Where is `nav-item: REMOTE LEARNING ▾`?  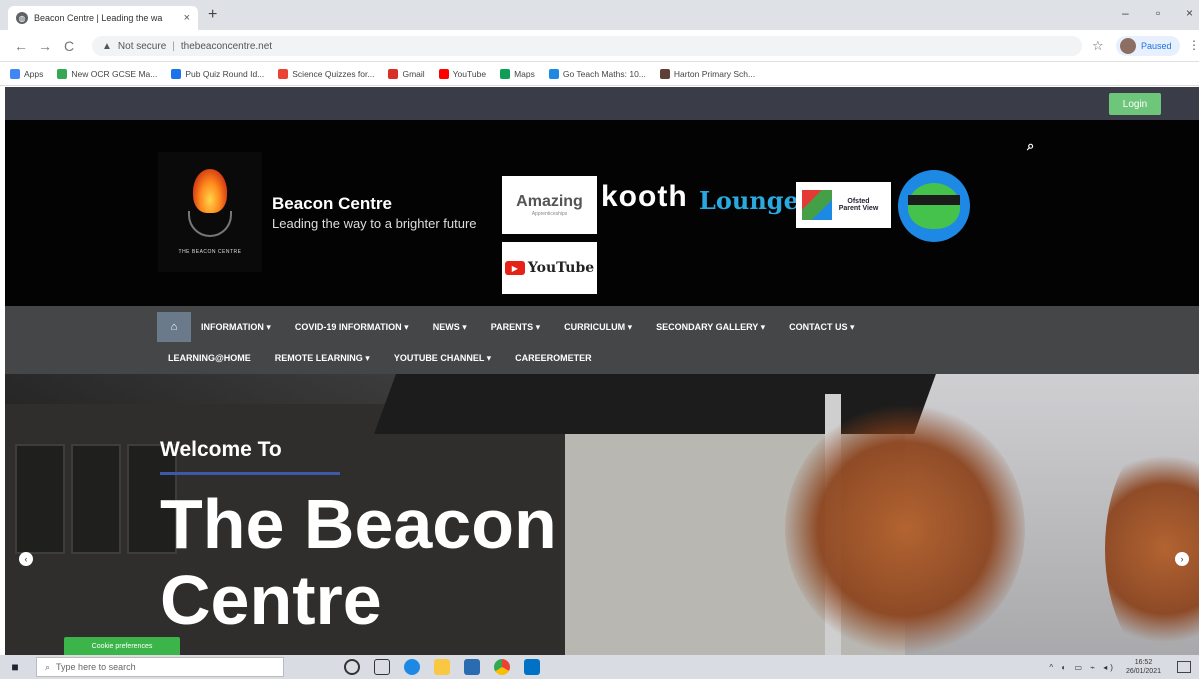 nav-item: REMOTE LEARNING ▾ is located at coordinates (322, 358).